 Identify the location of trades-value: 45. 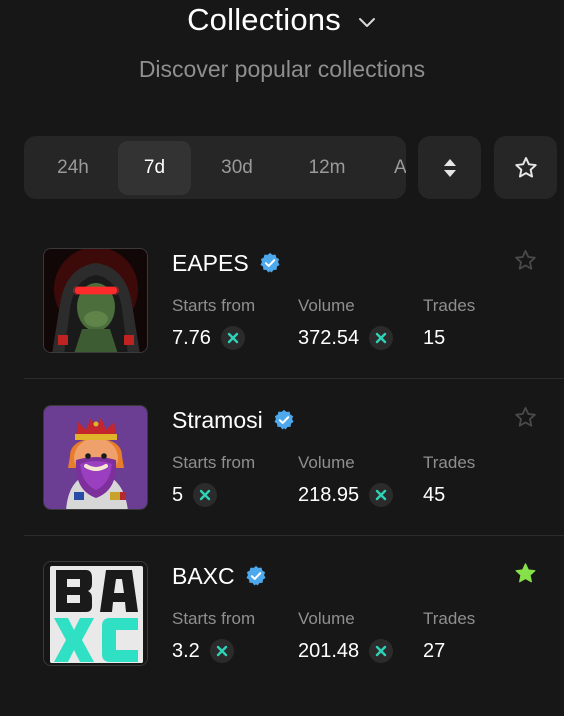
(434, 494).